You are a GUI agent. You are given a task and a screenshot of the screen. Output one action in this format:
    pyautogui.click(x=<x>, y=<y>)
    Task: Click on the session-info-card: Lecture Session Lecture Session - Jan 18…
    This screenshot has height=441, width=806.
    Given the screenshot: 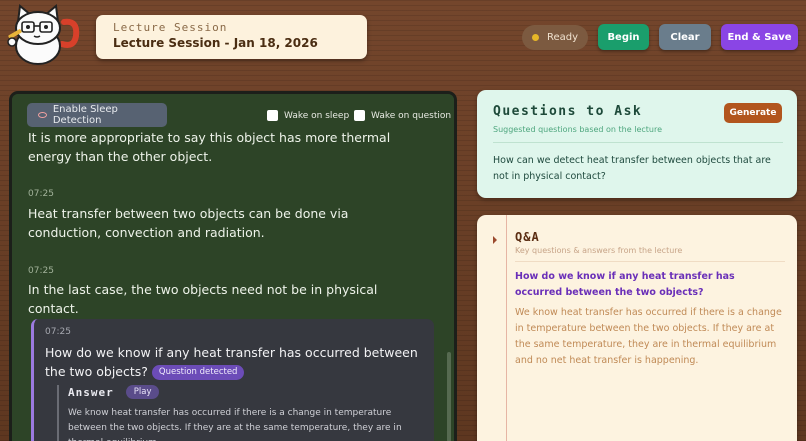 What is the action you would take?
    pyautogui.click(x=231, y=37)
    